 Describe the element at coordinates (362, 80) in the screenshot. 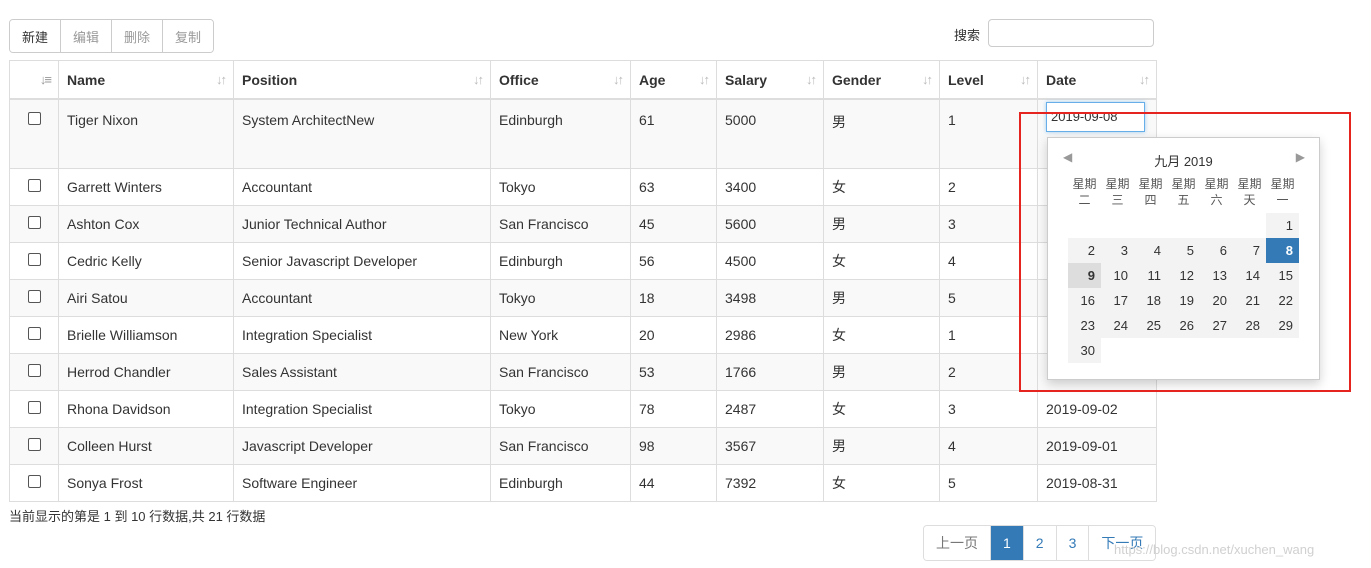

I see `header-position: Position ↓↑` at that location.